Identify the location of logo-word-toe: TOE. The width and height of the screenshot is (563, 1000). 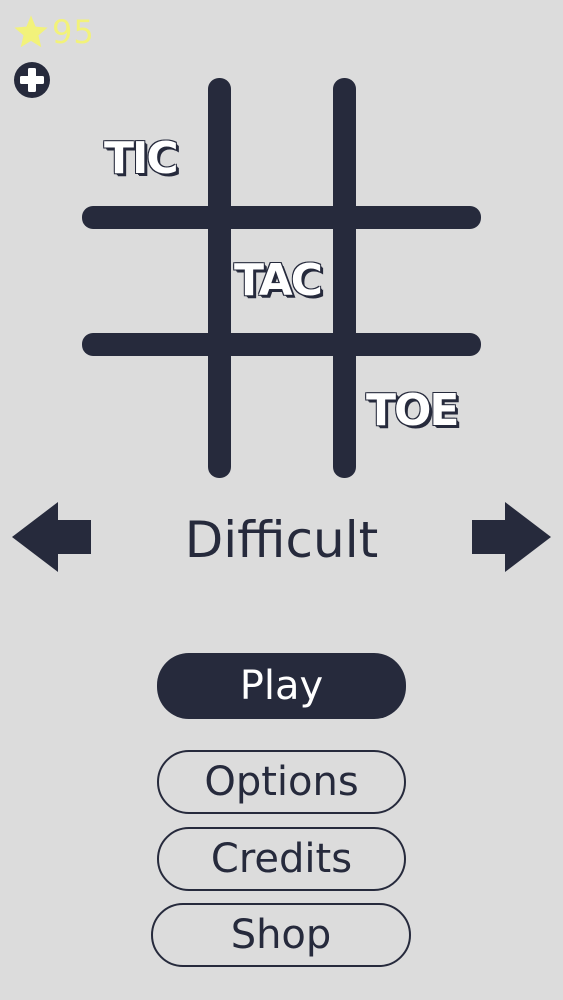
(412, 410).